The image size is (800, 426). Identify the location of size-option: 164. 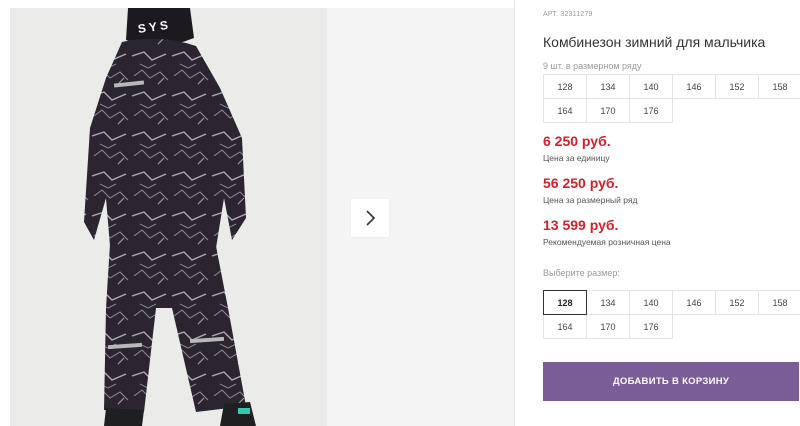
(565, 326).